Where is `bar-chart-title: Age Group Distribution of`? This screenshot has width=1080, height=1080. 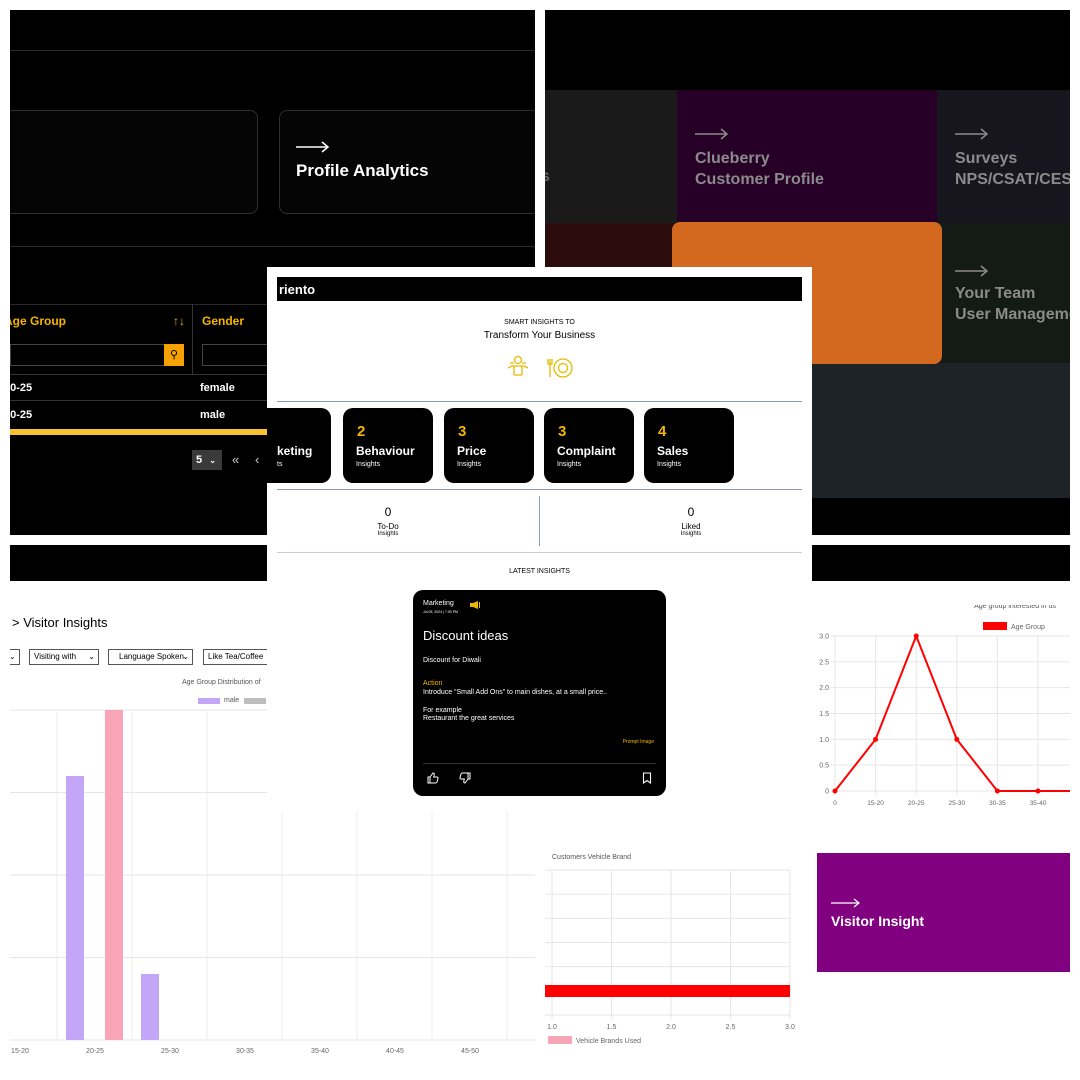 bar-chart-title: Age Group Distribution of is located at coordinates (221, 682).